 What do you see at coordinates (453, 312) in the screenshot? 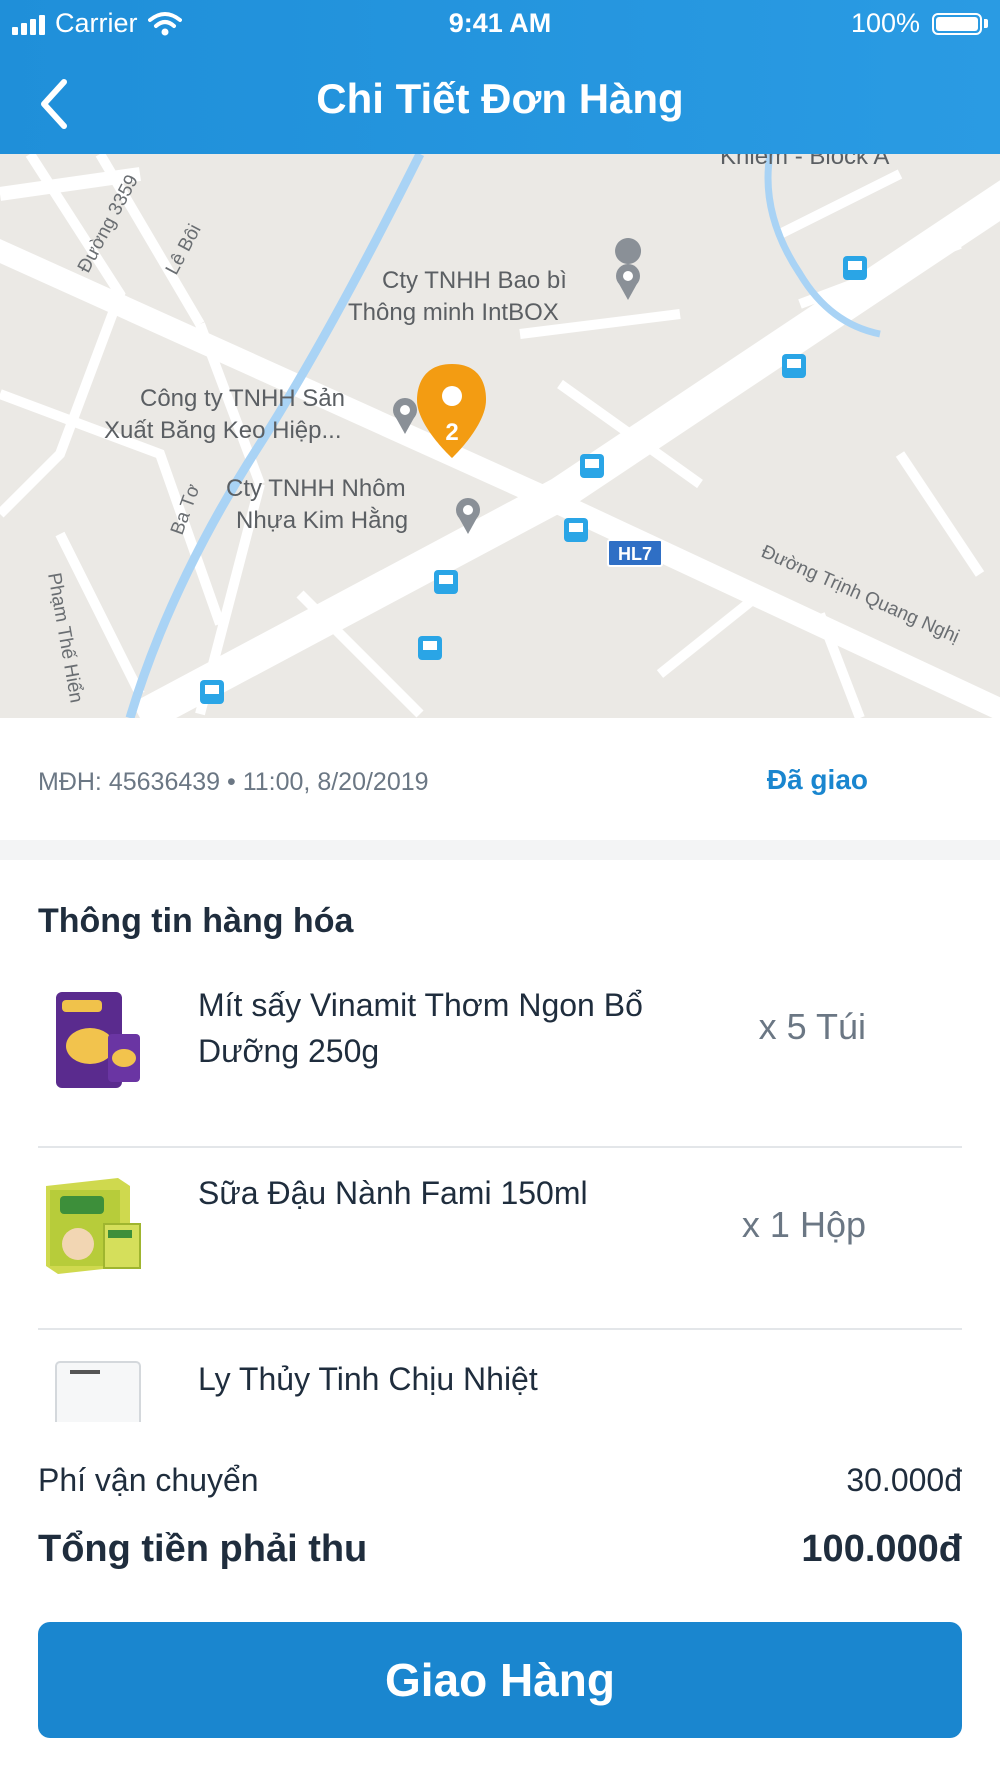
I see `map-label: Thông minh IntBOX` at bounding box center [453, 312].